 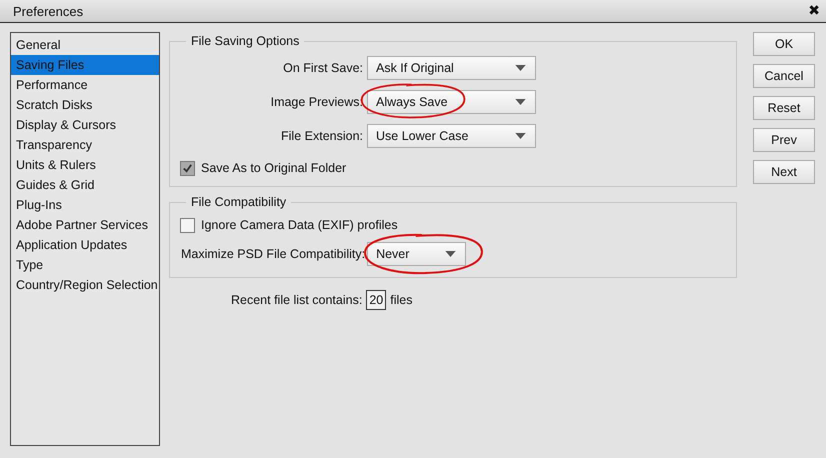 I want to click on checkbox-label: Ignore Camera Data (EXIF) profiles, so click(x=299, y=225).